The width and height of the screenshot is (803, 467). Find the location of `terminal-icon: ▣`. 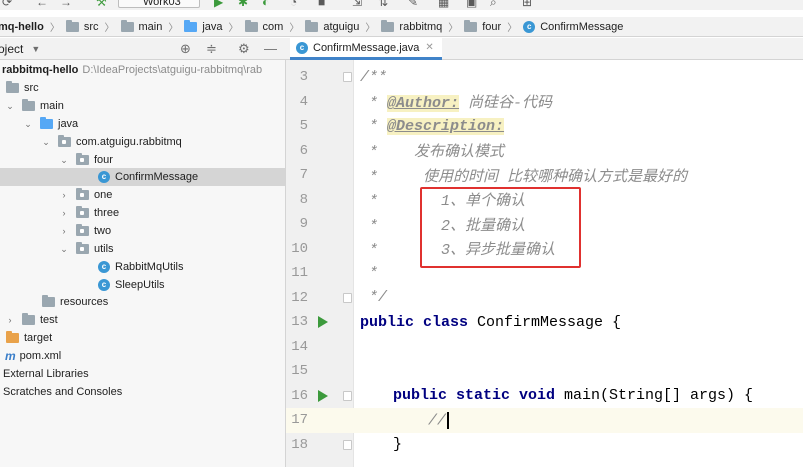

terminal-icon: ▣ is located at coordinates (471, 4).